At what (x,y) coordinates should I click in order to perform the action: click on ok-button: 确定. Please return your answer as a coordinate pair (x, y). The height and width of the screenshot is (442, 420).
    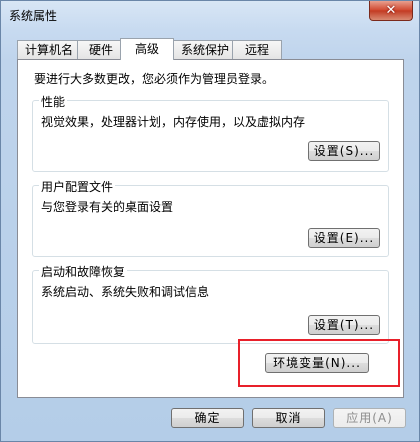
    Looking at the image, I should click on (207, 418).